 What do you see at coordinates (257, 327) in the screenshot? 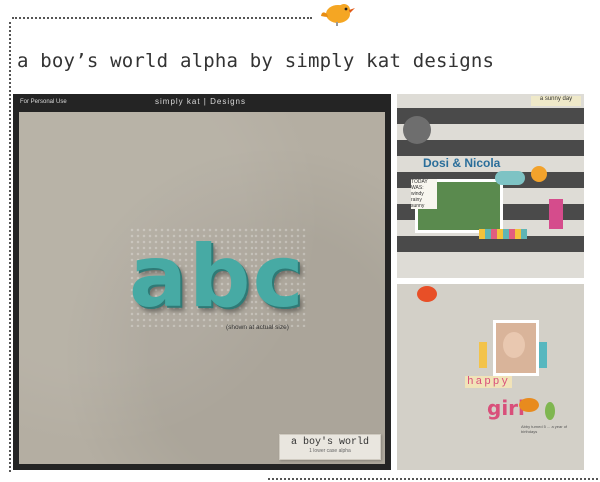
I see `size-note: (shown at actual size)` at bounding box center [257, 327].